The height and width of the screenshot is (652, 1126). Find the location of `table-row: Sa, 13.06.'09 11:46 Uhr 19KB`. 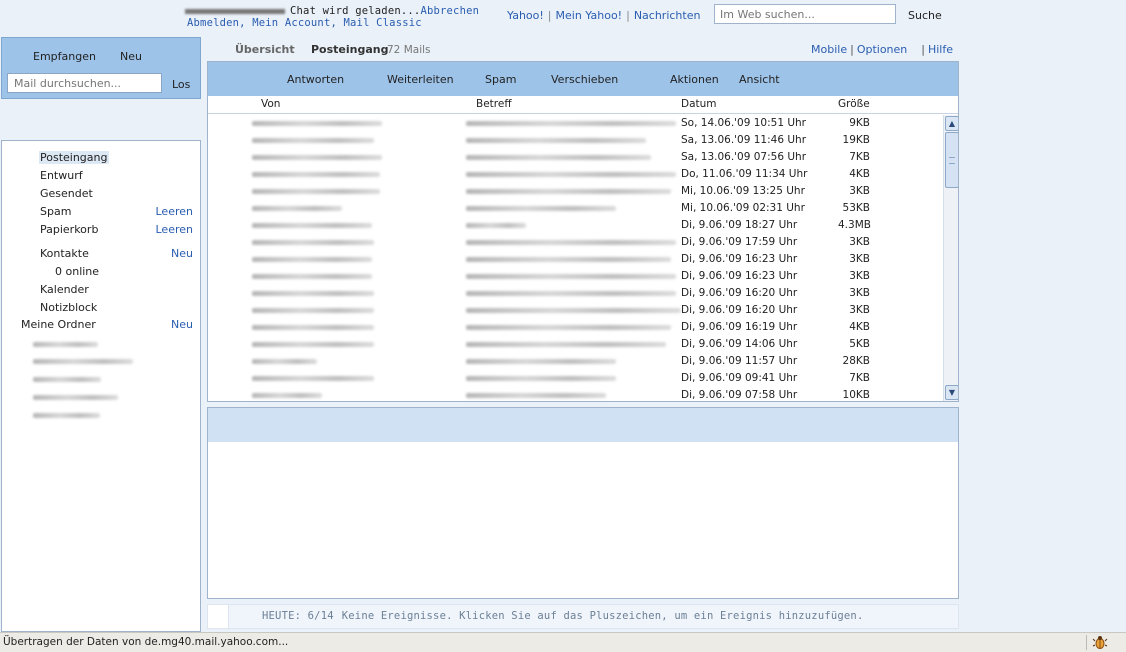

table-row: Sa, 13.06.'09 11:46 Uhr 19KB is located at coordinates (575, 140).